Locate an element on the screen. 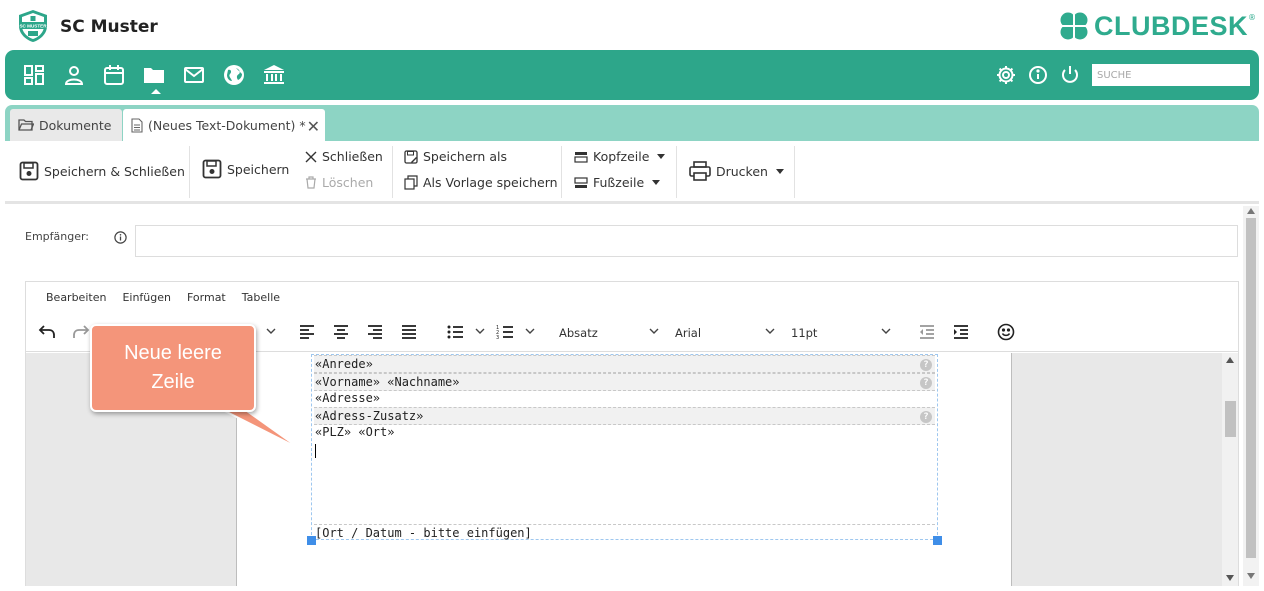 This screenshot has height=591, width=1264. save-as-label: Speichern als is located at coordinates (465, 156).